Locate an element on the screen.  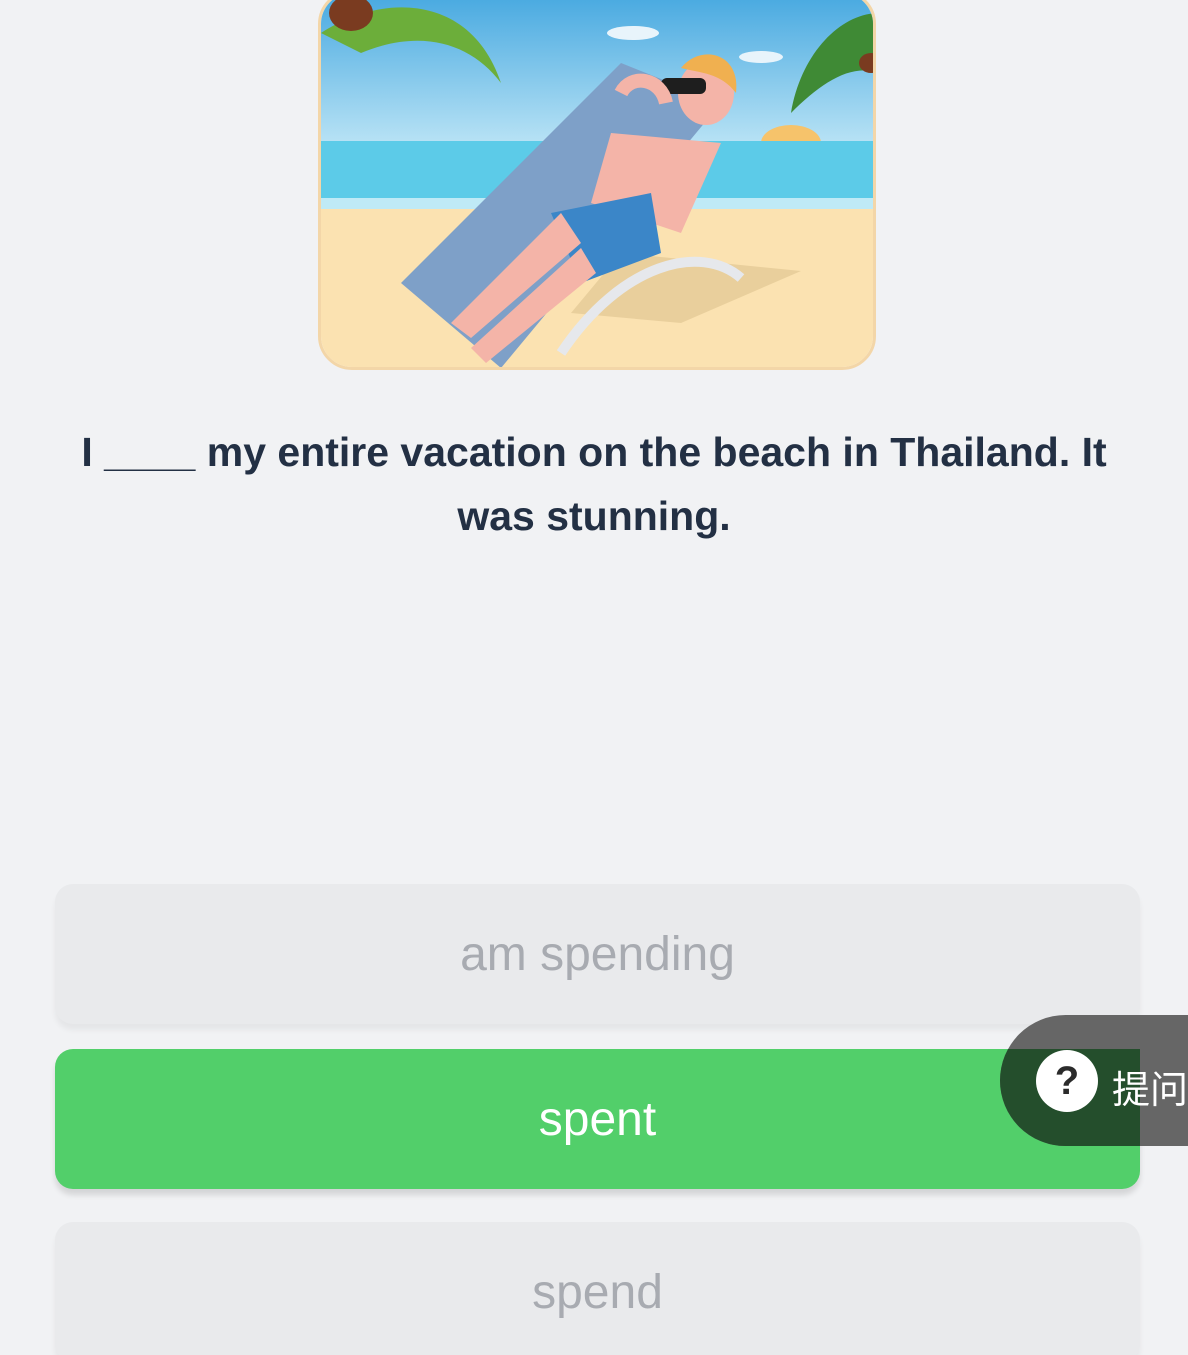
answer-option-label: spend is located at coordinates (597, 1292).